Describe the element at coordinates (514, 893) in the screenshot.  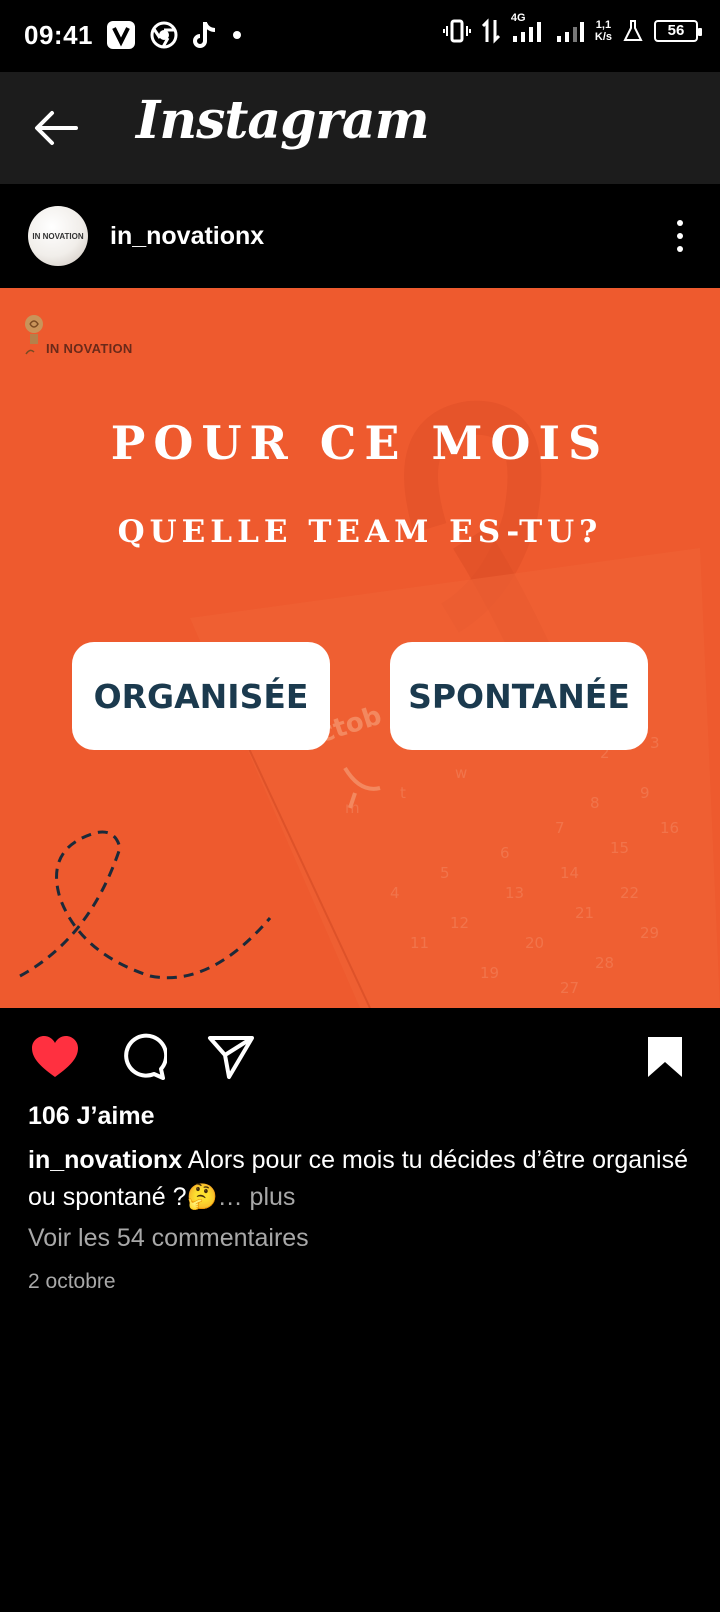
I see `svg-text: 13` at that location.